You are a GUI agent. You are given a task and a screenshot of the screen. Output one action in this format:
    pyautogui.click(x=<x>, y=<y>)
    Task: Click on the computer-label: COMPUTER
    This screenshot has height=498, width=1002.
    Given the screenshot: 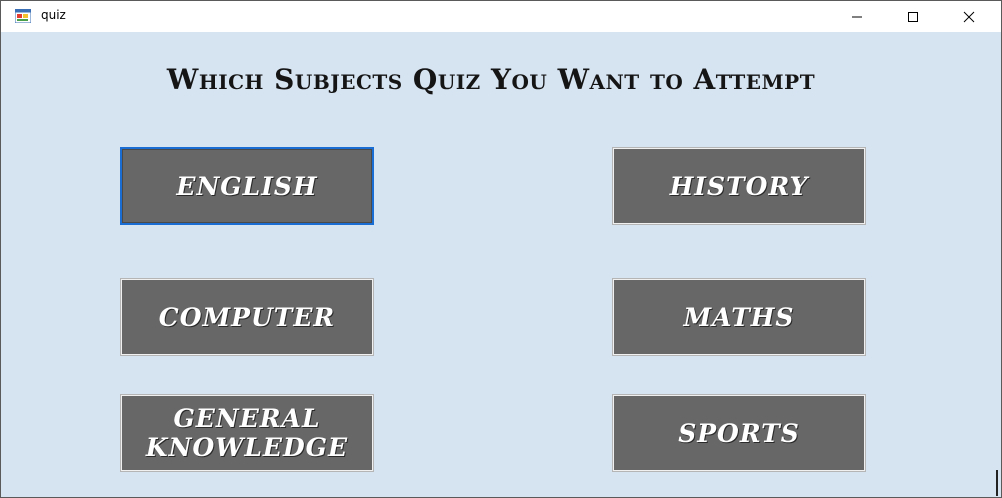 What is the action you would take?
    pyautogui.click(x=247, y=317)
    